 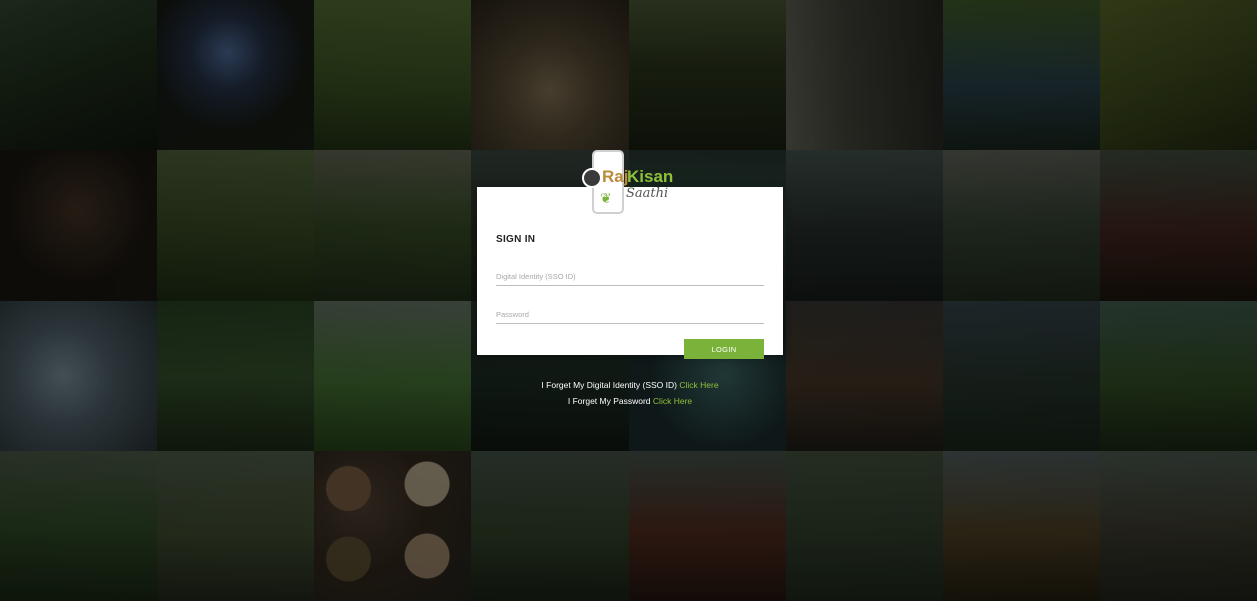 What do you see at coordinates (609, 401) in the screenshot?
I see `forgot-password-text: I Forget My Password` at bounding box center [609, 401].